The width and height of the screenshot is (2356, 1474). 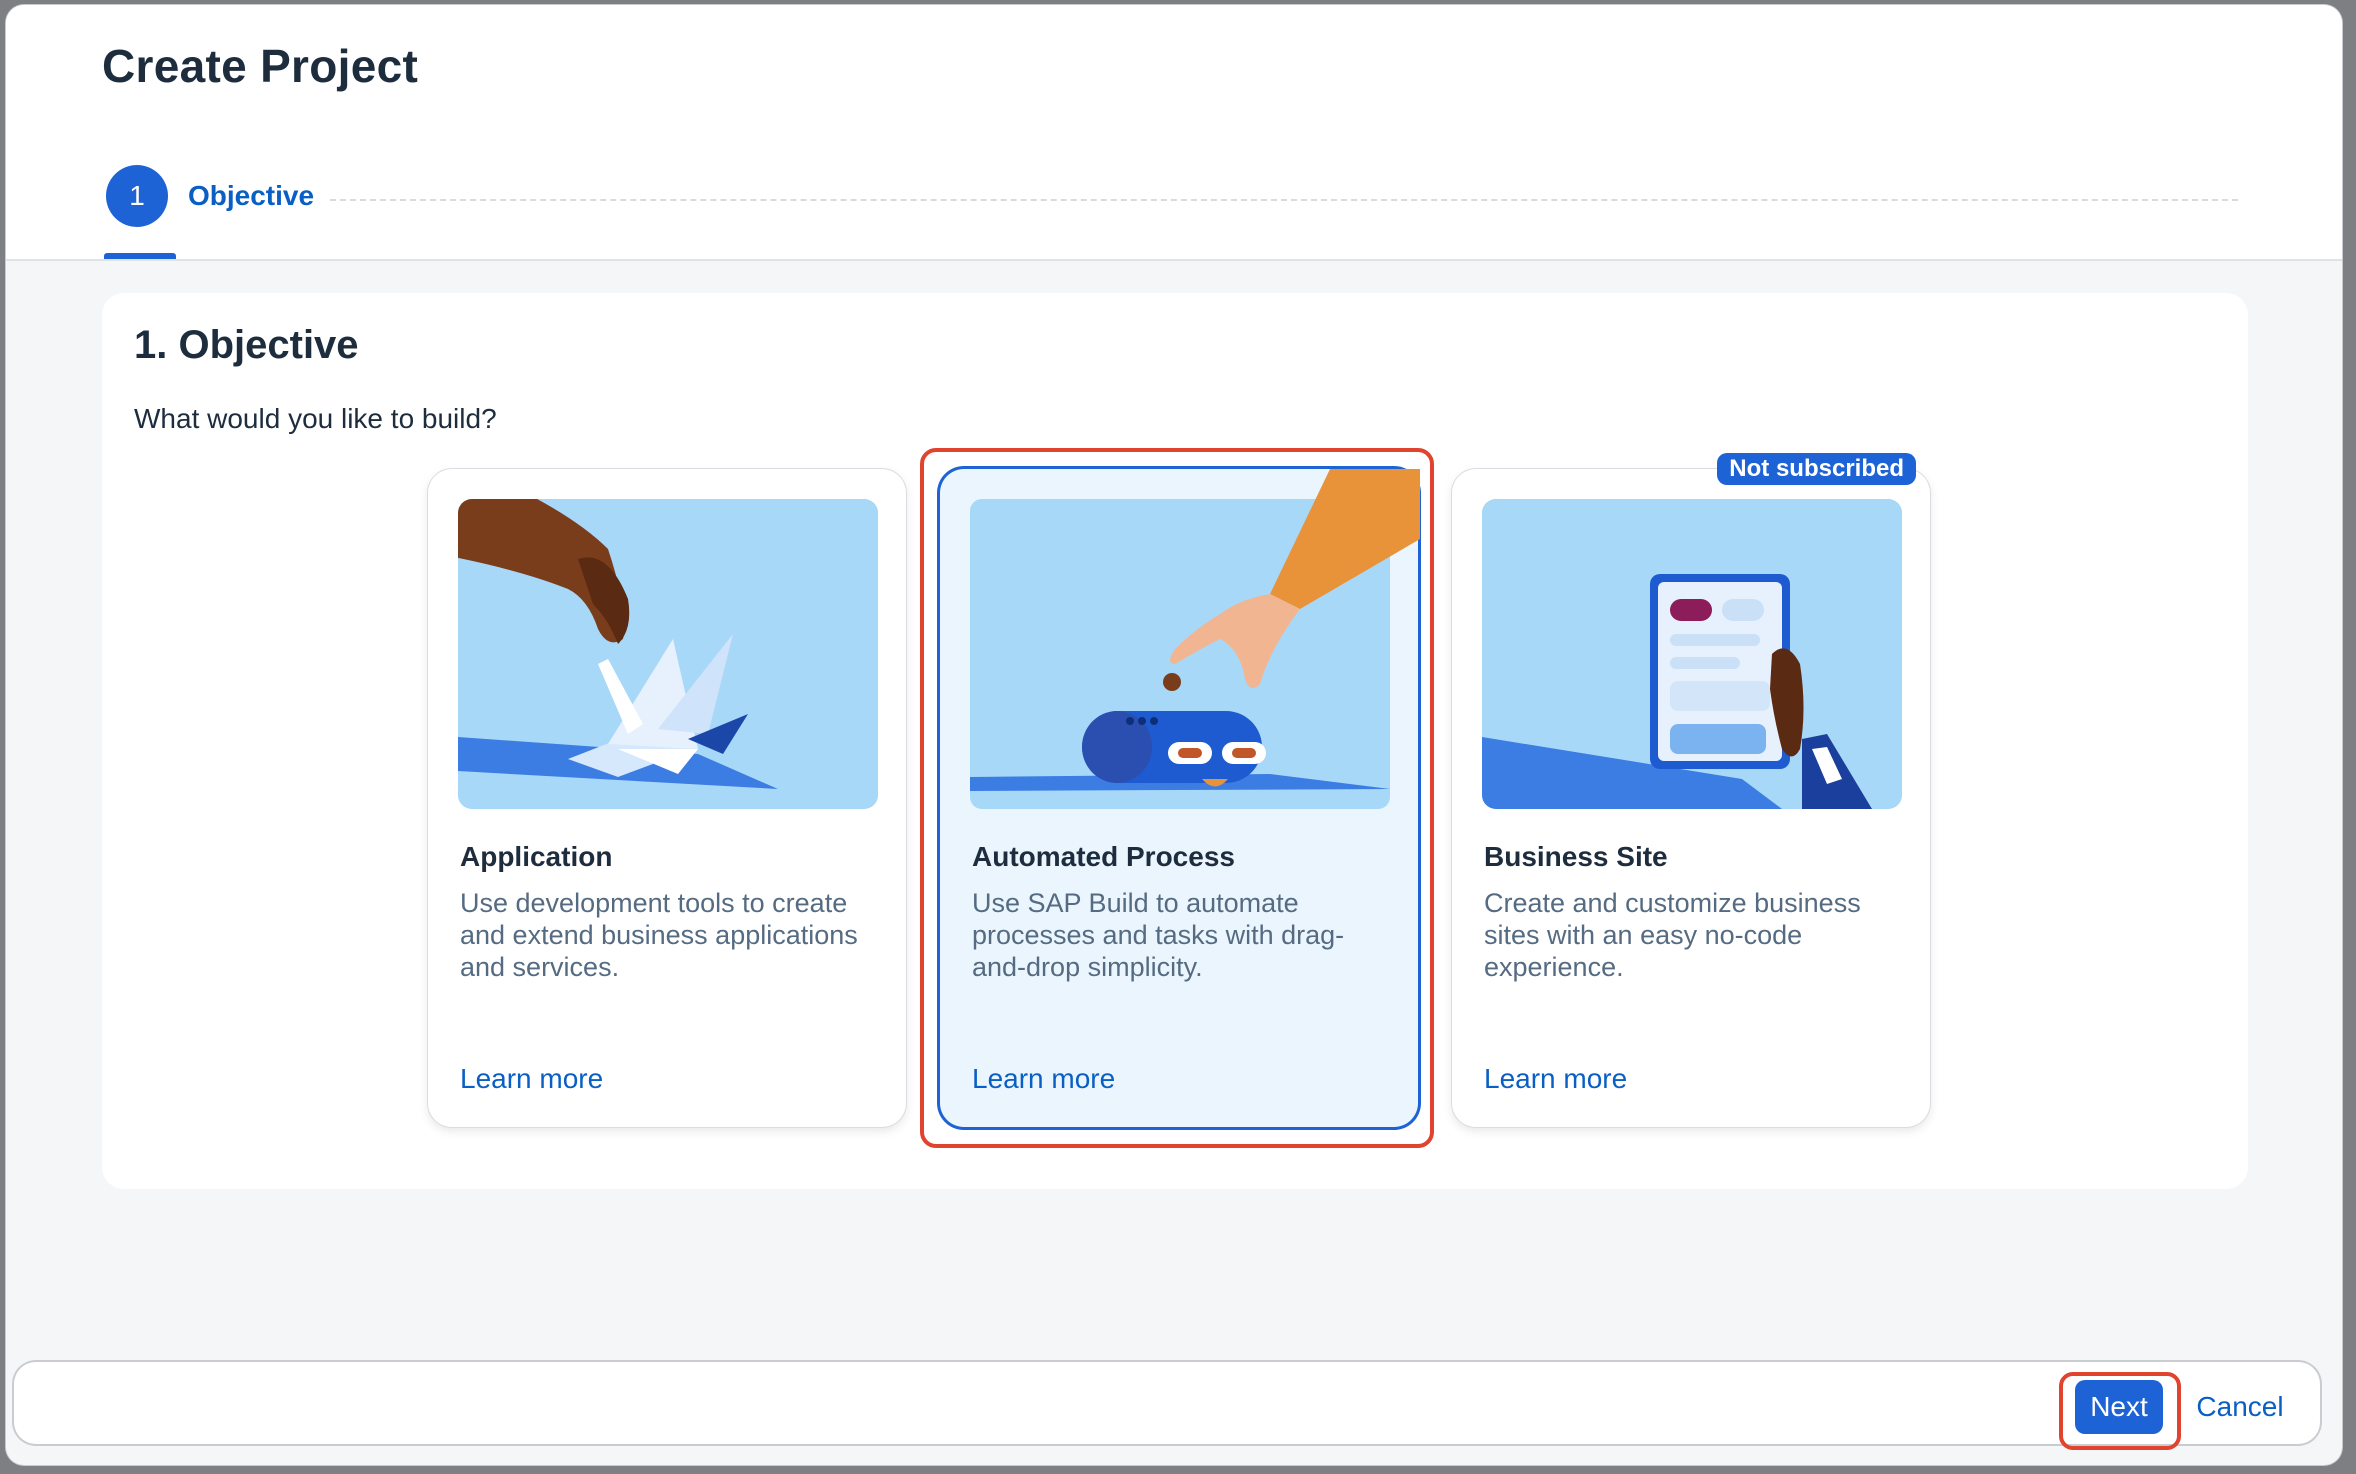 What do you see at coordinates (668, 654) in the screenshot?
I see `paper-crane-illustration` at bounding box center [668, 654].